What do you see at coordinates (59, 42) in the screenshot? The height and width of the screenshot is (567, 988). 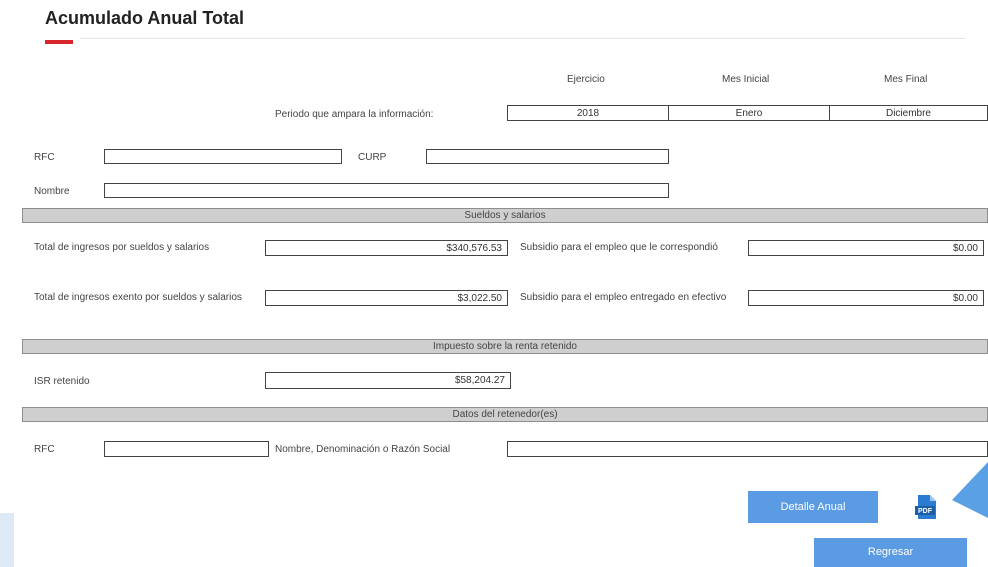 I see `title-accent-underline` at bounding box center [59, 42].